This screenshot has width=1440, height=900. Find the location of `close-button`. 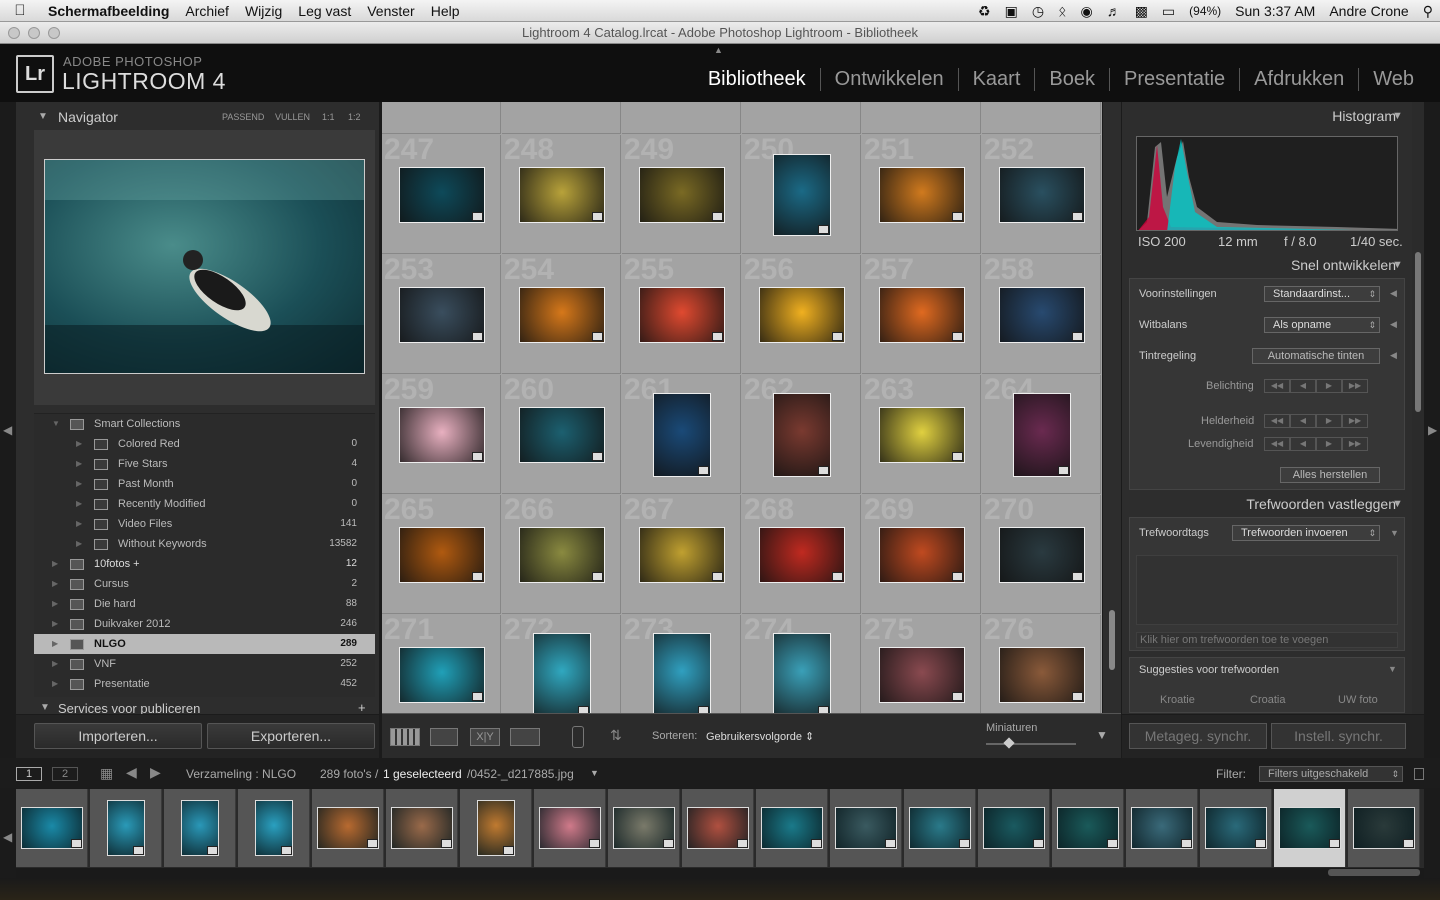

close-button is located at coordinates (14, 33).